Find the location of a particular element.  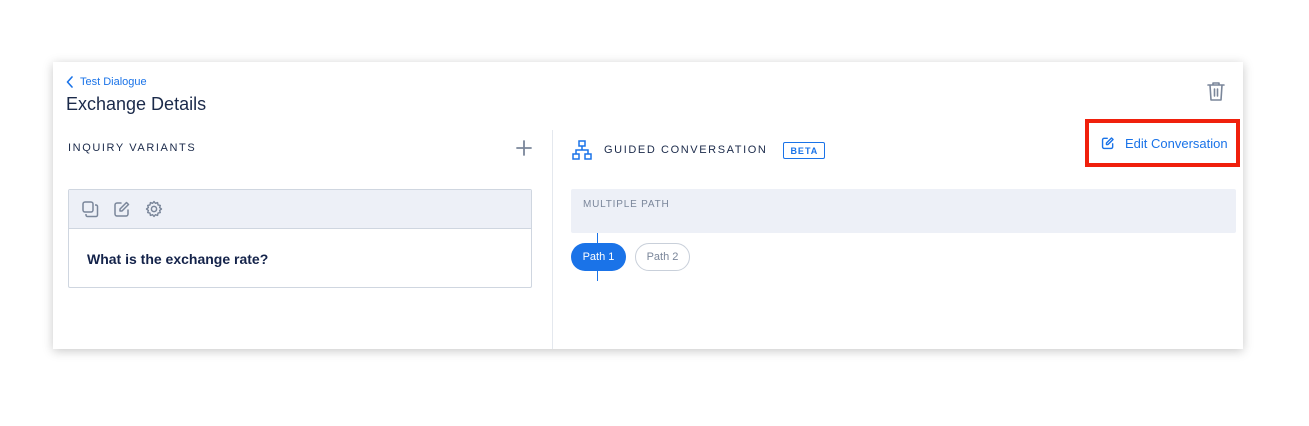

chevron-left-icon is located at coordinates (69, 82).